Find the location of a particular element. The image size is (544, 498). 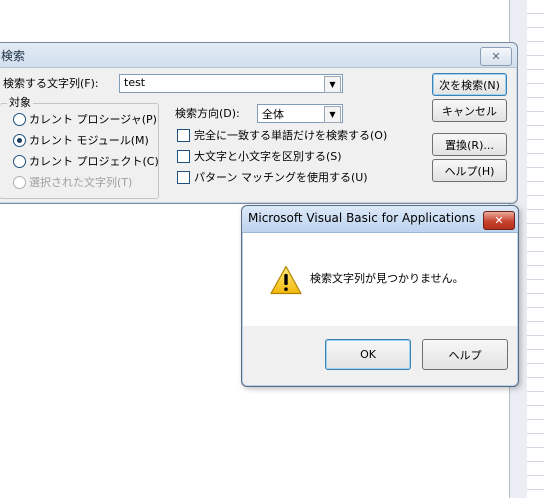

find-dialog-close-button: ✕ is located at coordinates (496, 56).